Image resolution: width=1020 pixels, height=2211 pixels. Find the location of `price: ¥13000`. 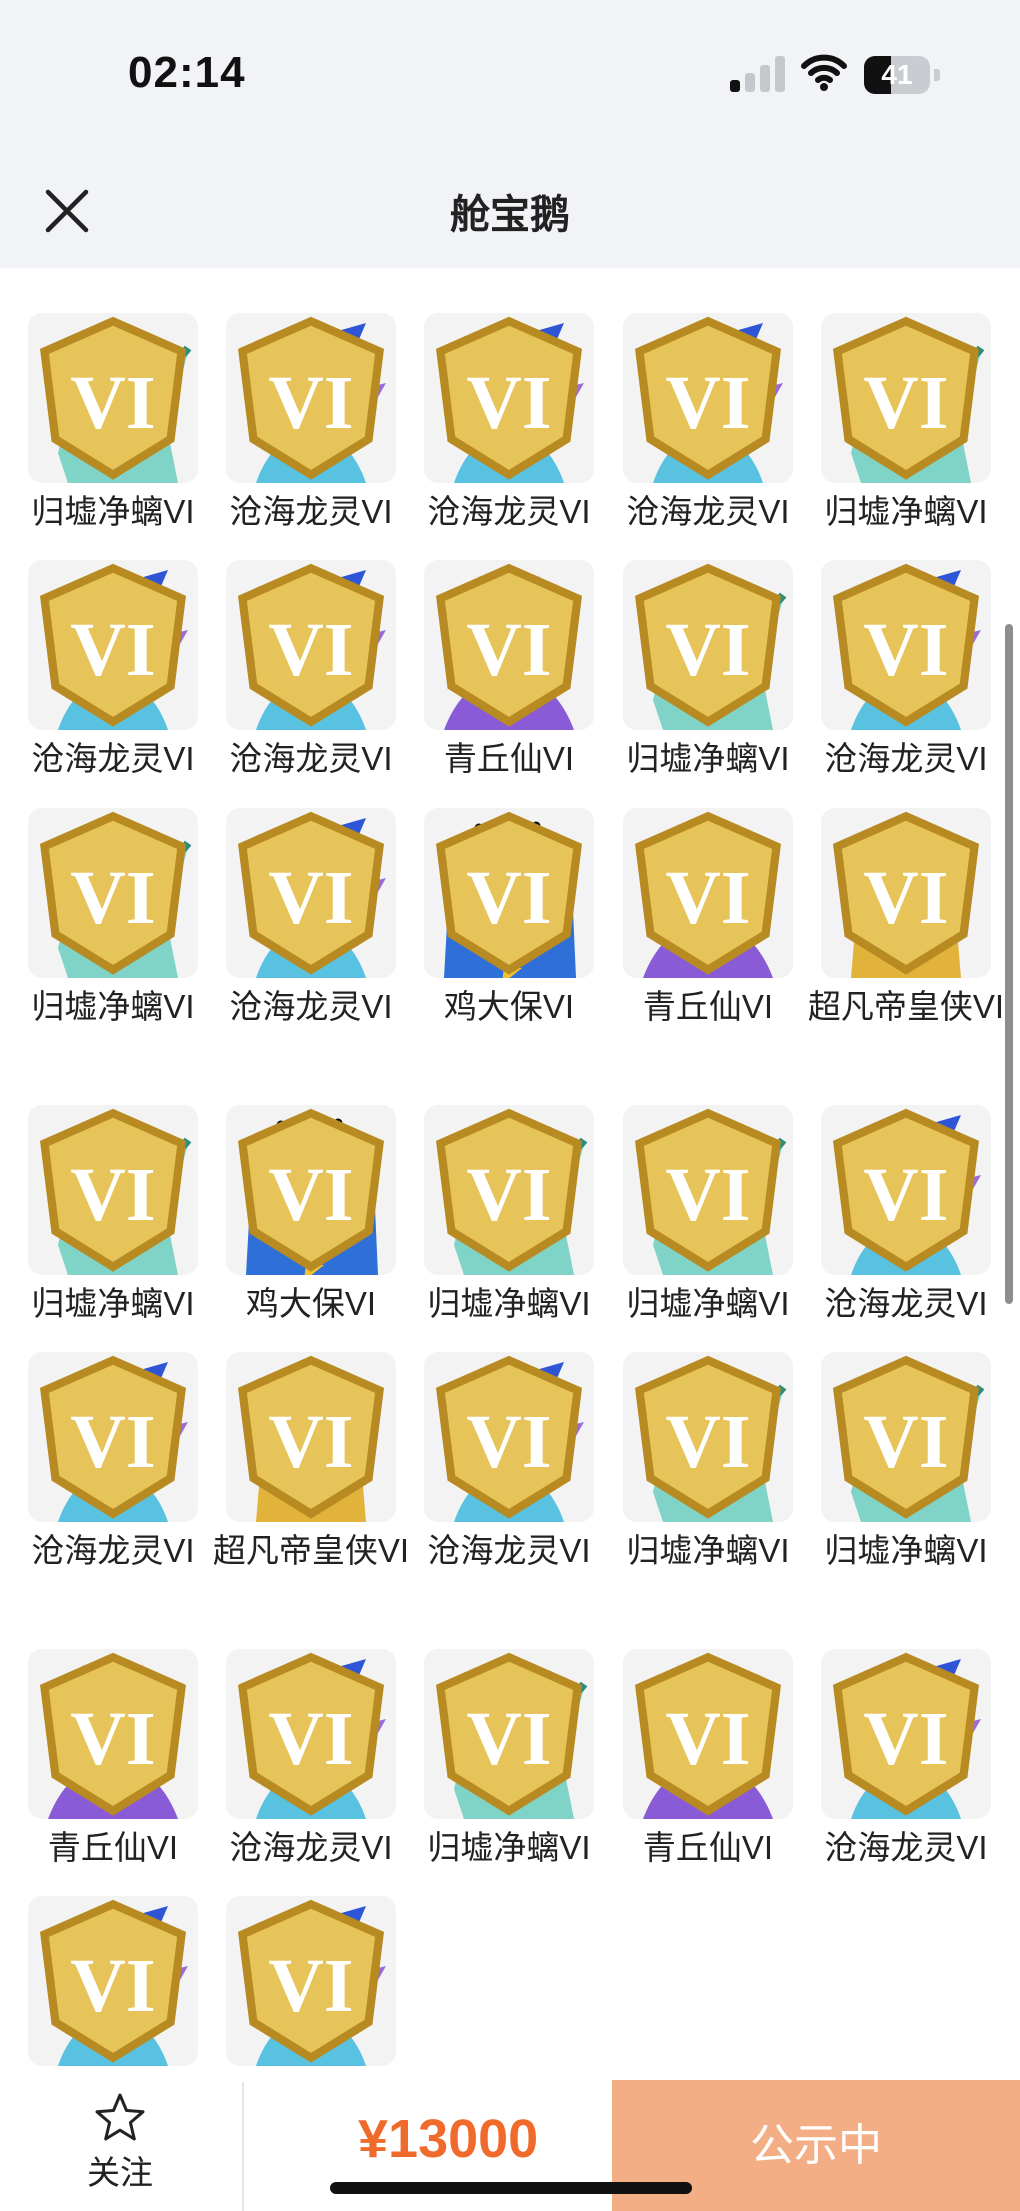

price: ¥13000 is located at coordinates (448, 2139).